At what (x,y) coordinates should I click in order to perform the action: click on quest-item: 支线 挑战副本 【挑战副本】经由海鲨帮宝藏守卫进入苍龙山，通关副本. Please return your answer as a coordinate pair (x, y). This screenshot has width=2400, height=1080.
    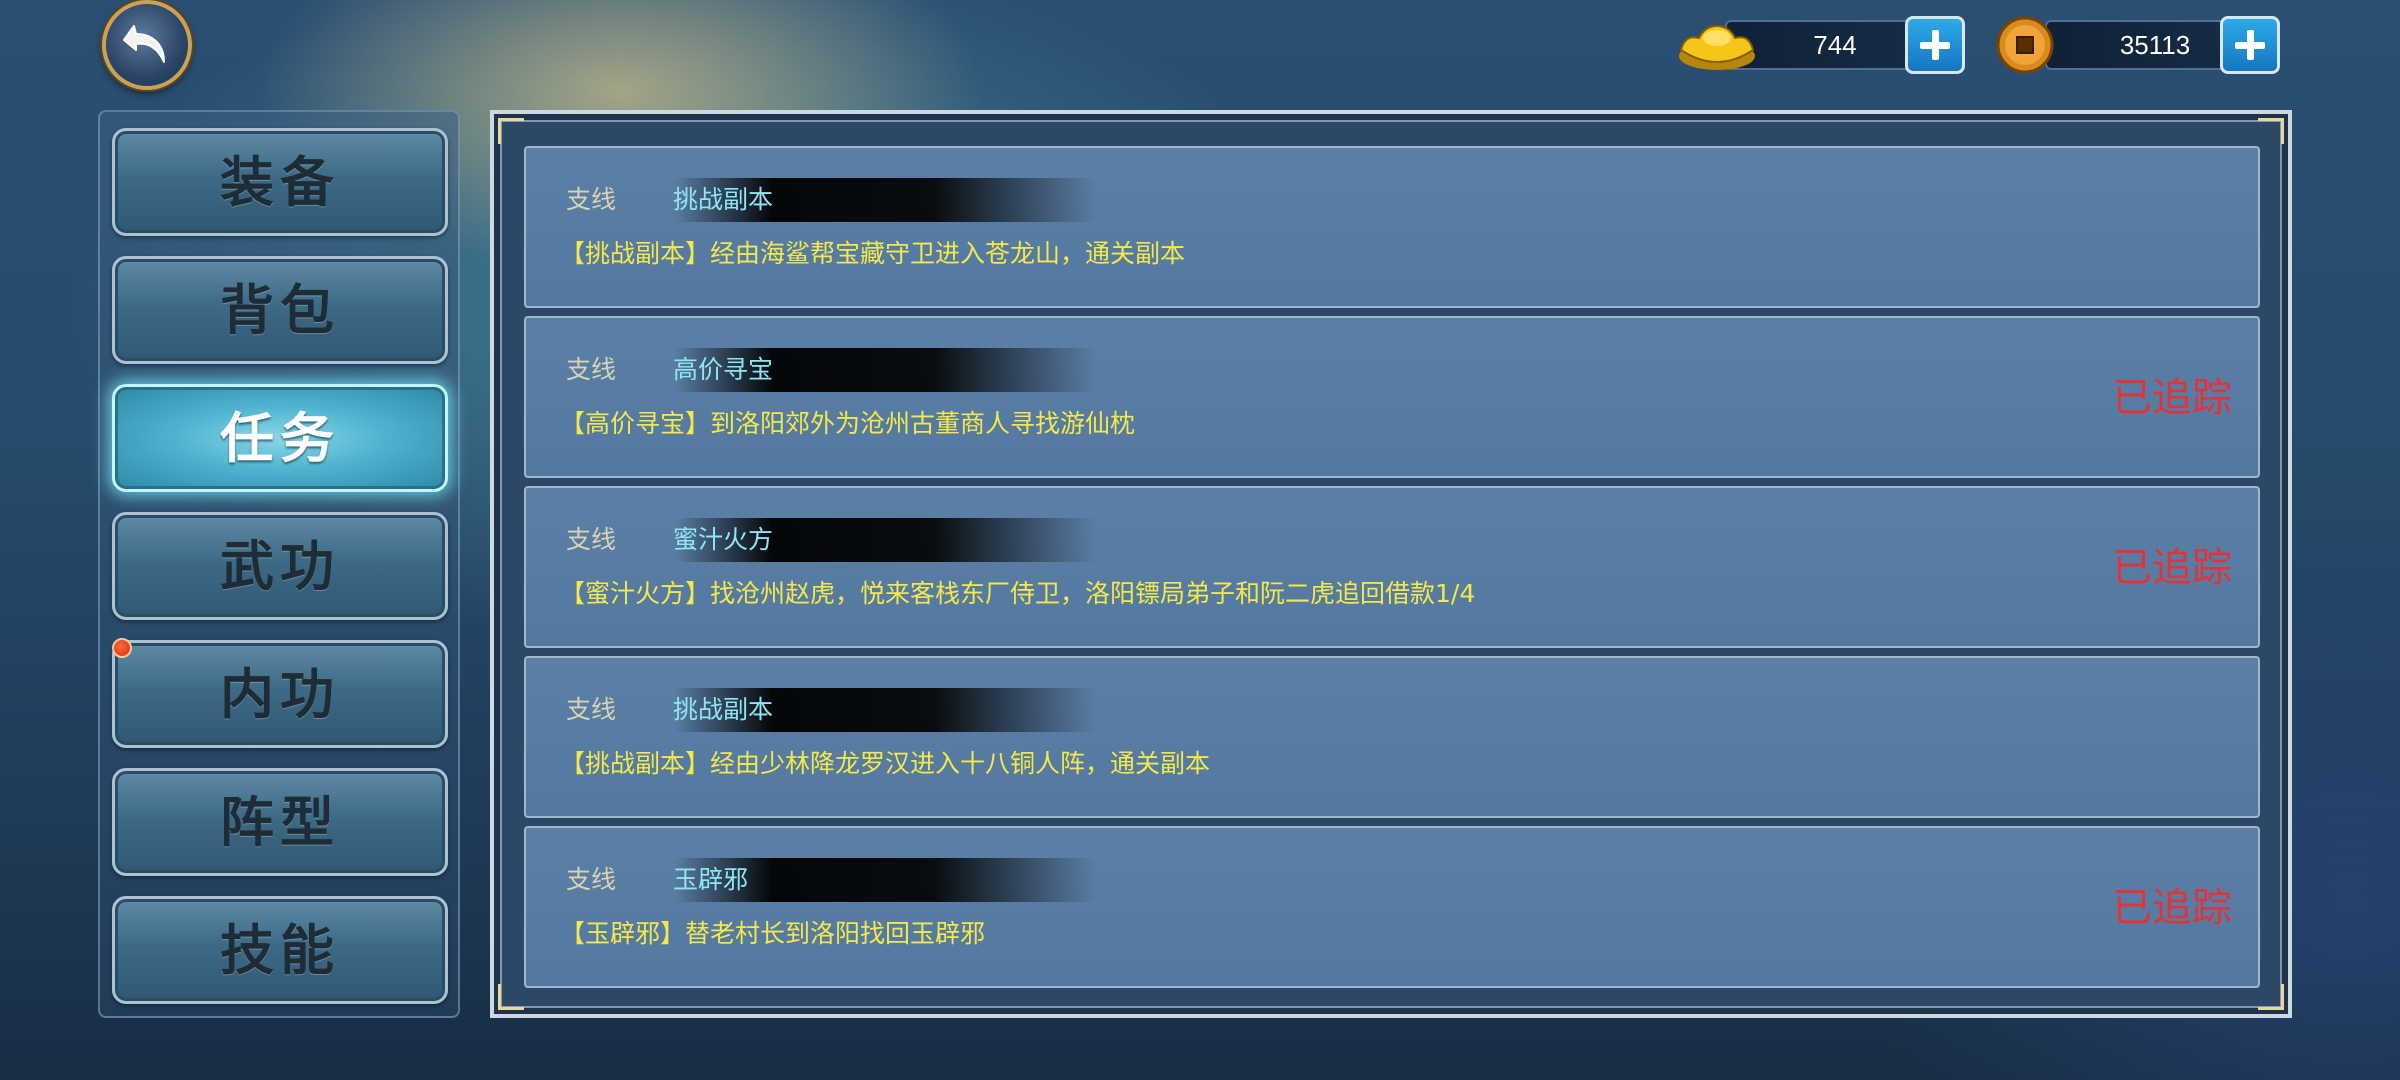
    Looking at the image, I should click on (1392, 227).